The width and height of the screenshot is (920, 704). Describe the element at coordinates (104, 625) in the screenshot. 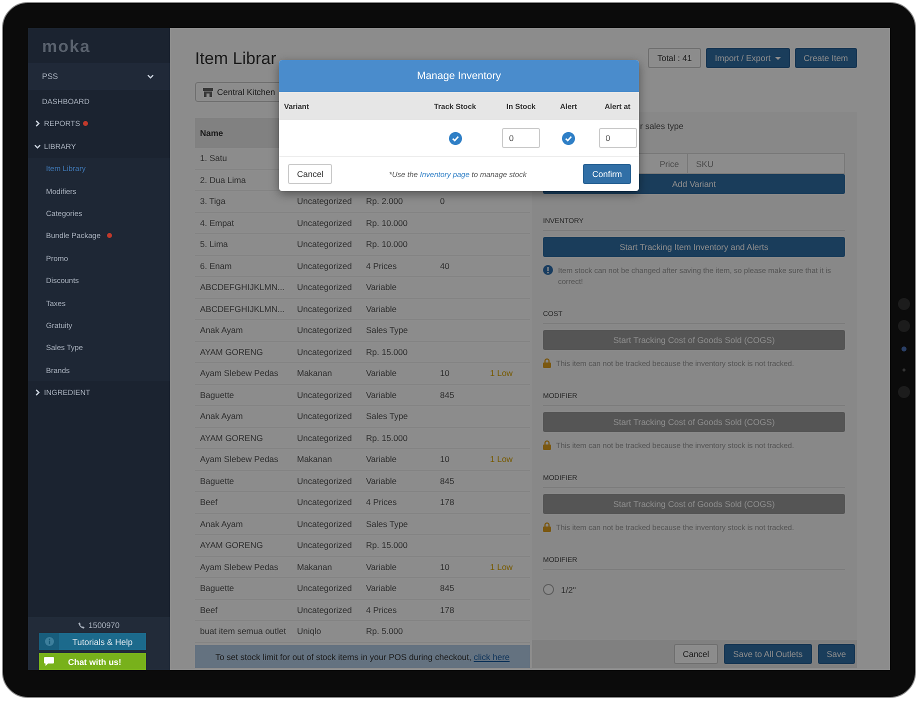

I see `phone-number: 1500970` at that location.